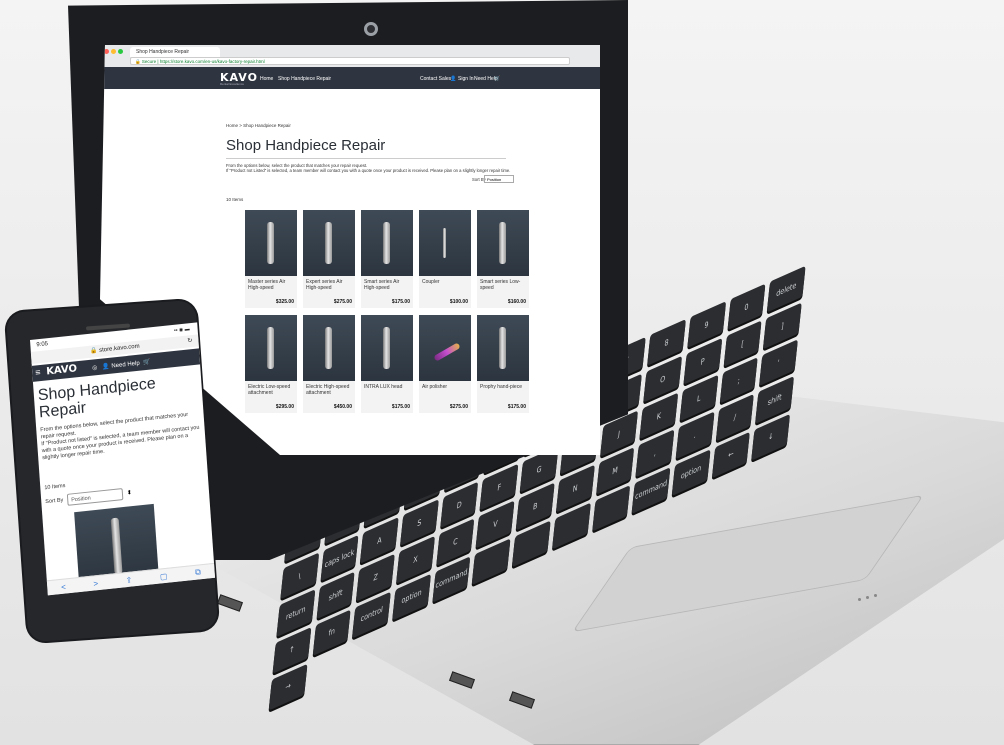 Image resolution: width=1004 pixels, height=745 pixels. I want to click on nav-home-link: Home, so click(266, 79).